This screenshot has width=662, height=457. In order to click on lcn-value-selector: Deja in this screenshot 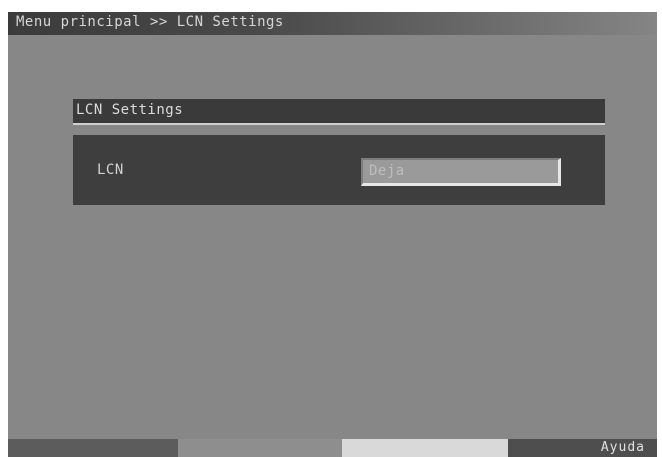, I will do `click(461, 172)`.